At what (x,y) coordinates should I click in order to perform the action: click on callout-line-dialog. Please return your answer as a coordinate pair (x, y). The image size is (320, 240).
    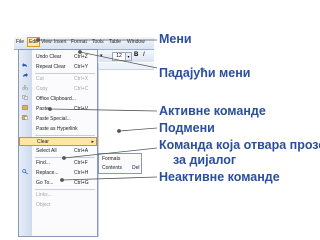
    Looking at the image, I should click on (110, 153).